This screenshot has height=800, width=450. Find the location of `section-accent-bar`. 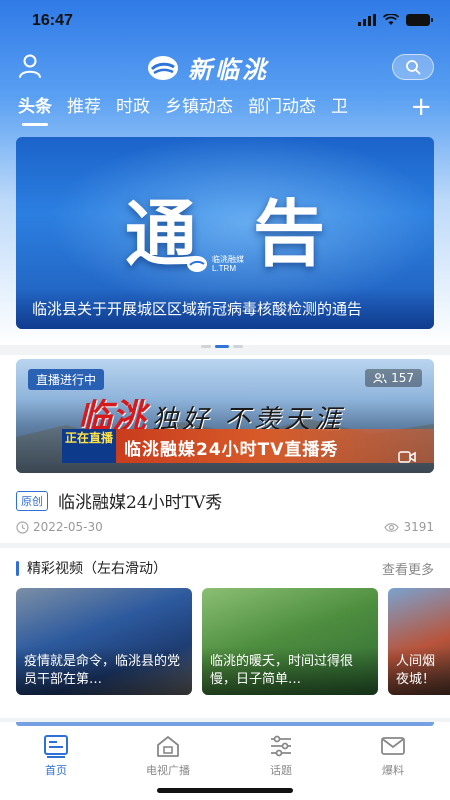

section-accent-bar is located at coordinates (17, 568).